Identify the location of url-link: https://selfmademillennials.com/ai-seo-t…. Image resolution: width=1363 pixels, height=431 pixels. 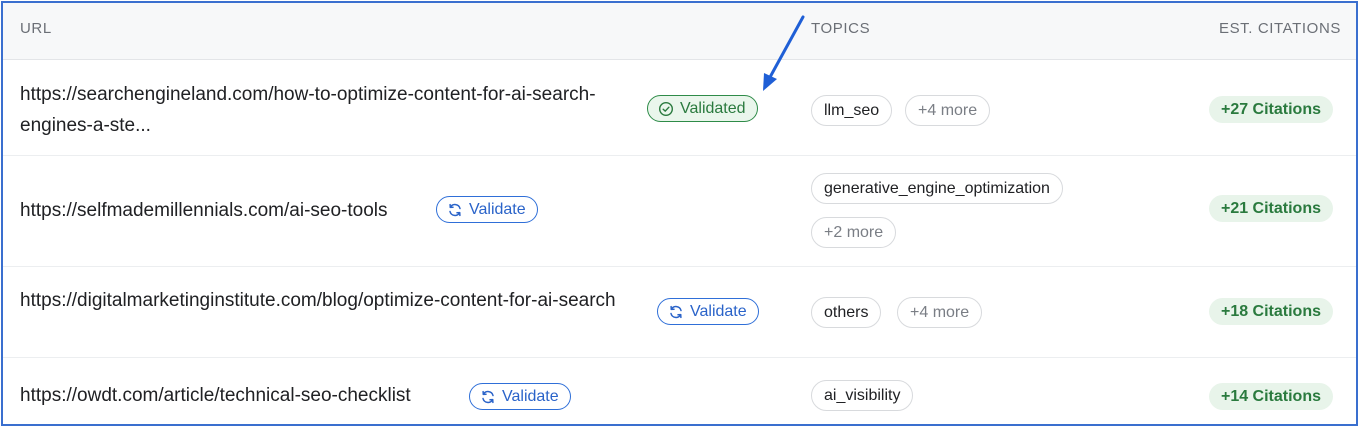
(204, 210).